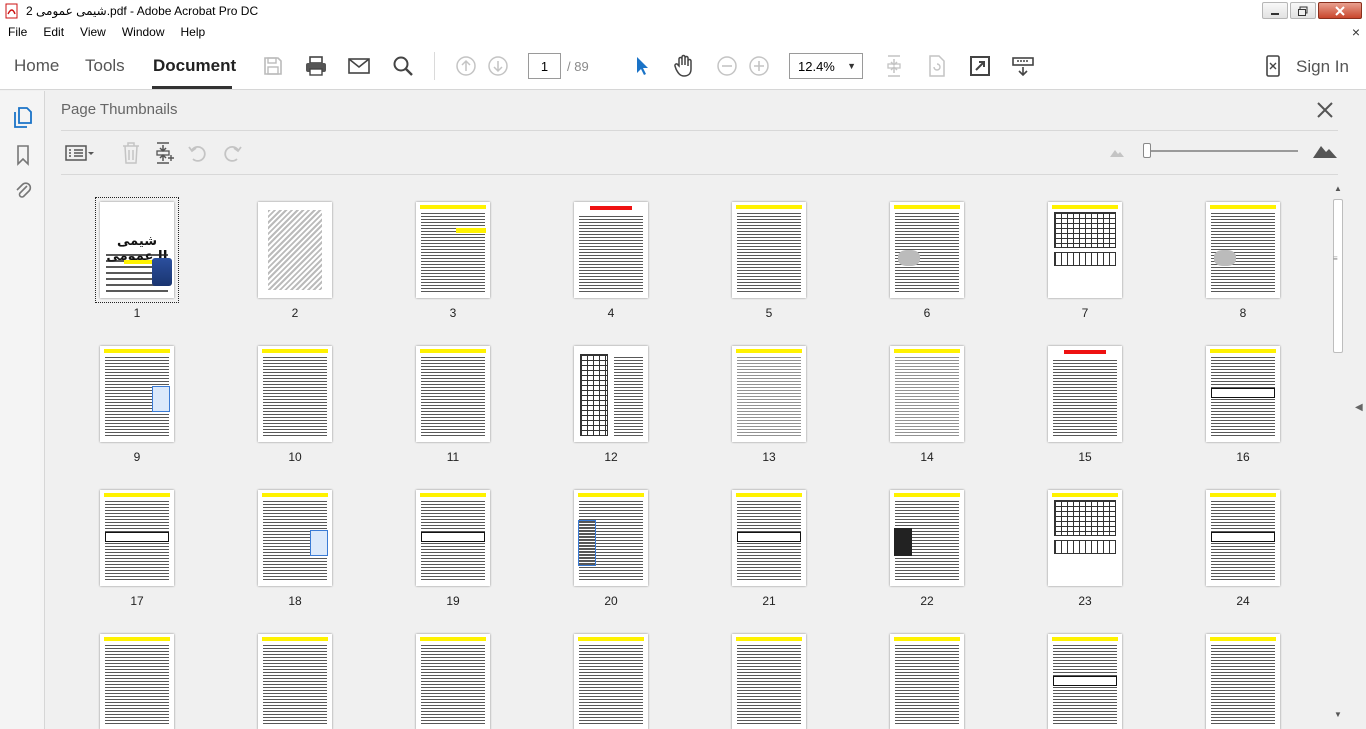 The height and width of the screenshot is (729, 1366). What do you see at coordinates (137, 250) in the screenshot?
I see `page-thumbnail: شیمی عمومی II` at bounding box center [137, 250].